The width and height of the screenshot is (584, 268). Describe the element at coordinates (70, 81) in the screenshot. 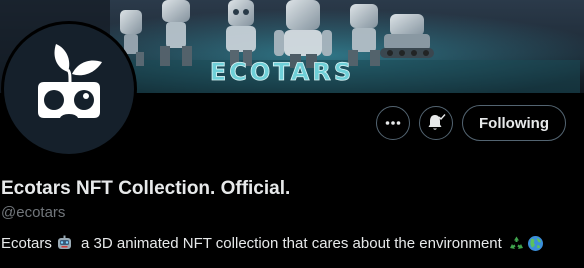

I see `ecotars-logo-icon` at that location.